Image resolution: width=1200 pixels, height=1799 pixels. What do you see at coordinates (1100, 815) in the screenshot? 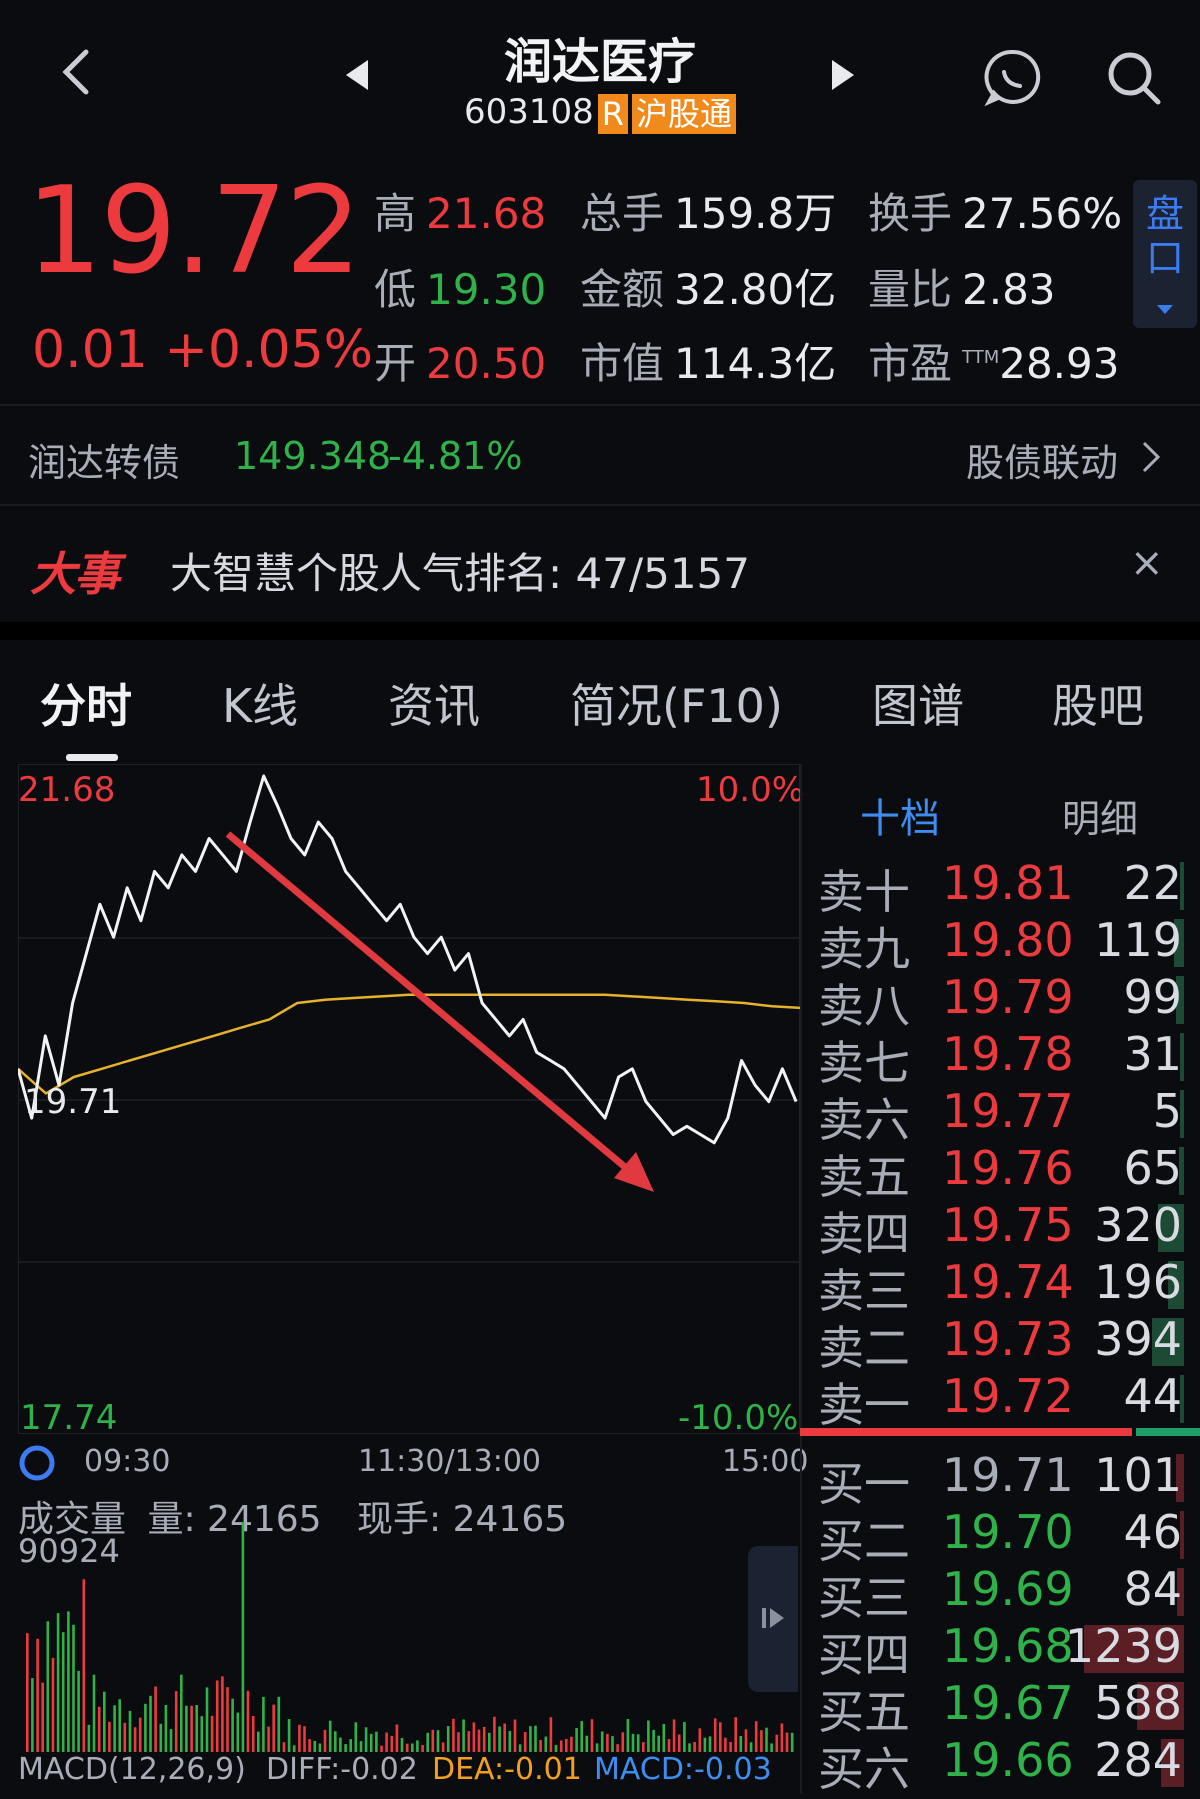
I see `tab-detail: 明细` at bounding box center [1100, 815].